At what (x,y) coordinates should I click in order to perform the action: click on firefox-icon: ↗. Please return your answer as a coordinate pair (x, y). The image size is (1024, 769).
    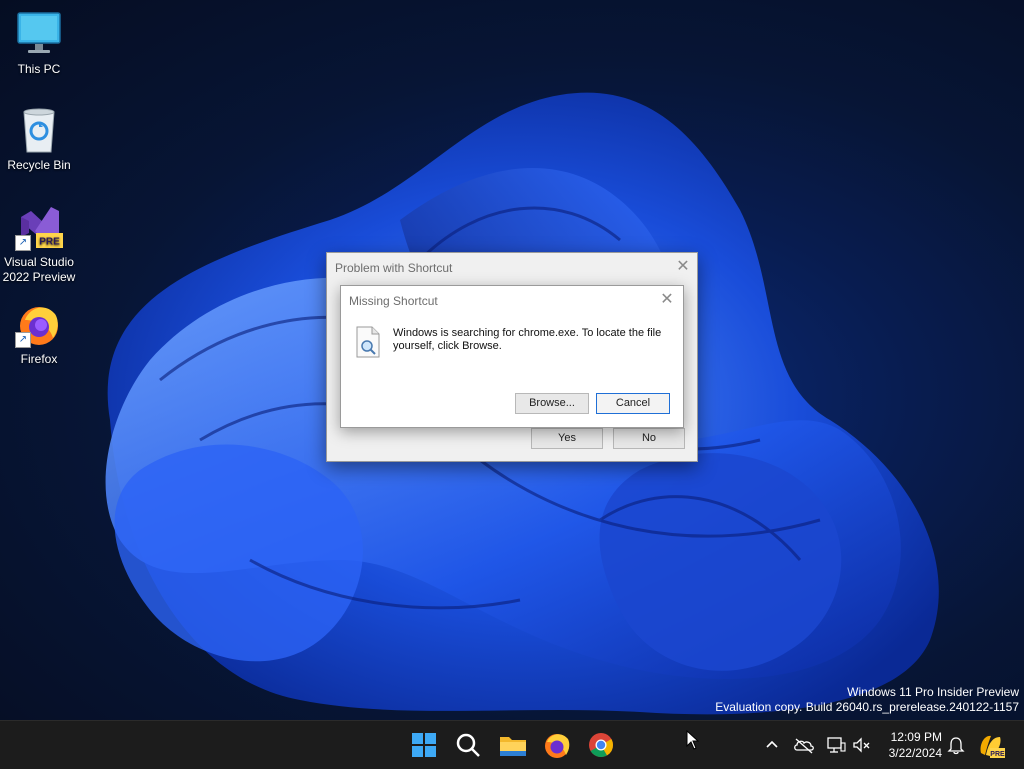
    Looking at the image, I should click on (39, 324).